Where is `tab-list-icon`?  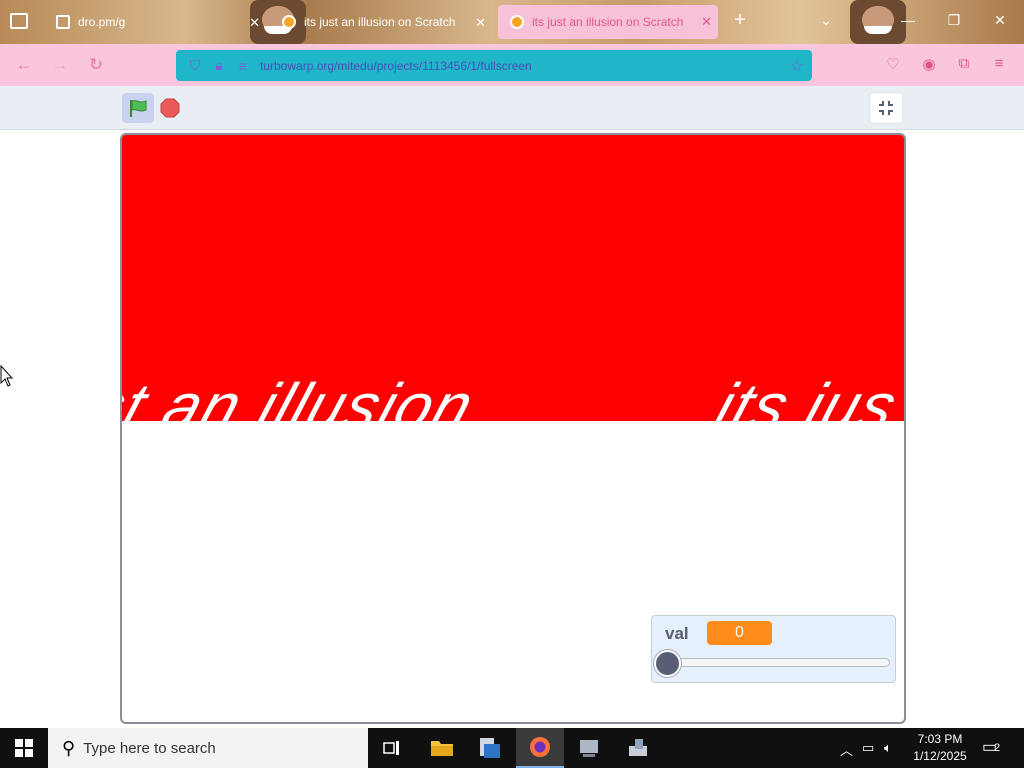
tab-list-icon is located at coordinates (19, 21).